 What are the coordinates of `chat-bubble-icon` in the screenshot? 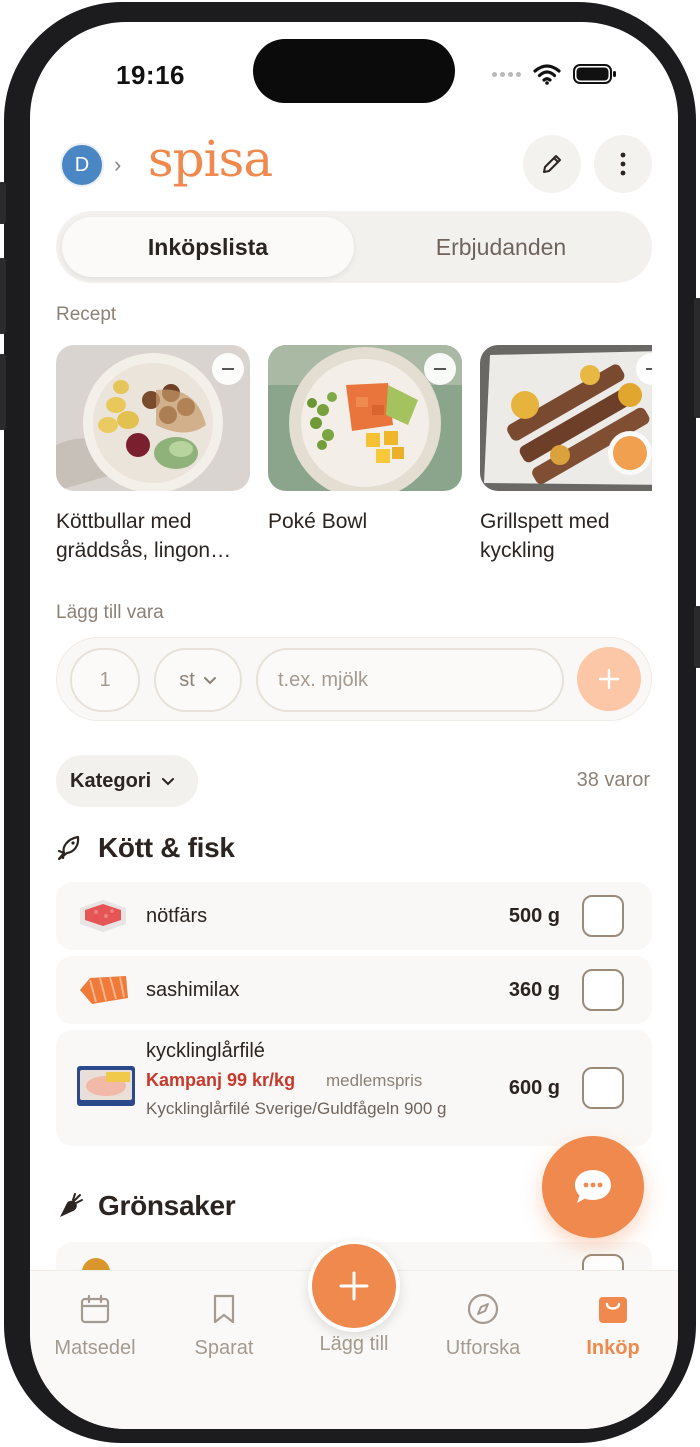 It's located at (593, 1186).